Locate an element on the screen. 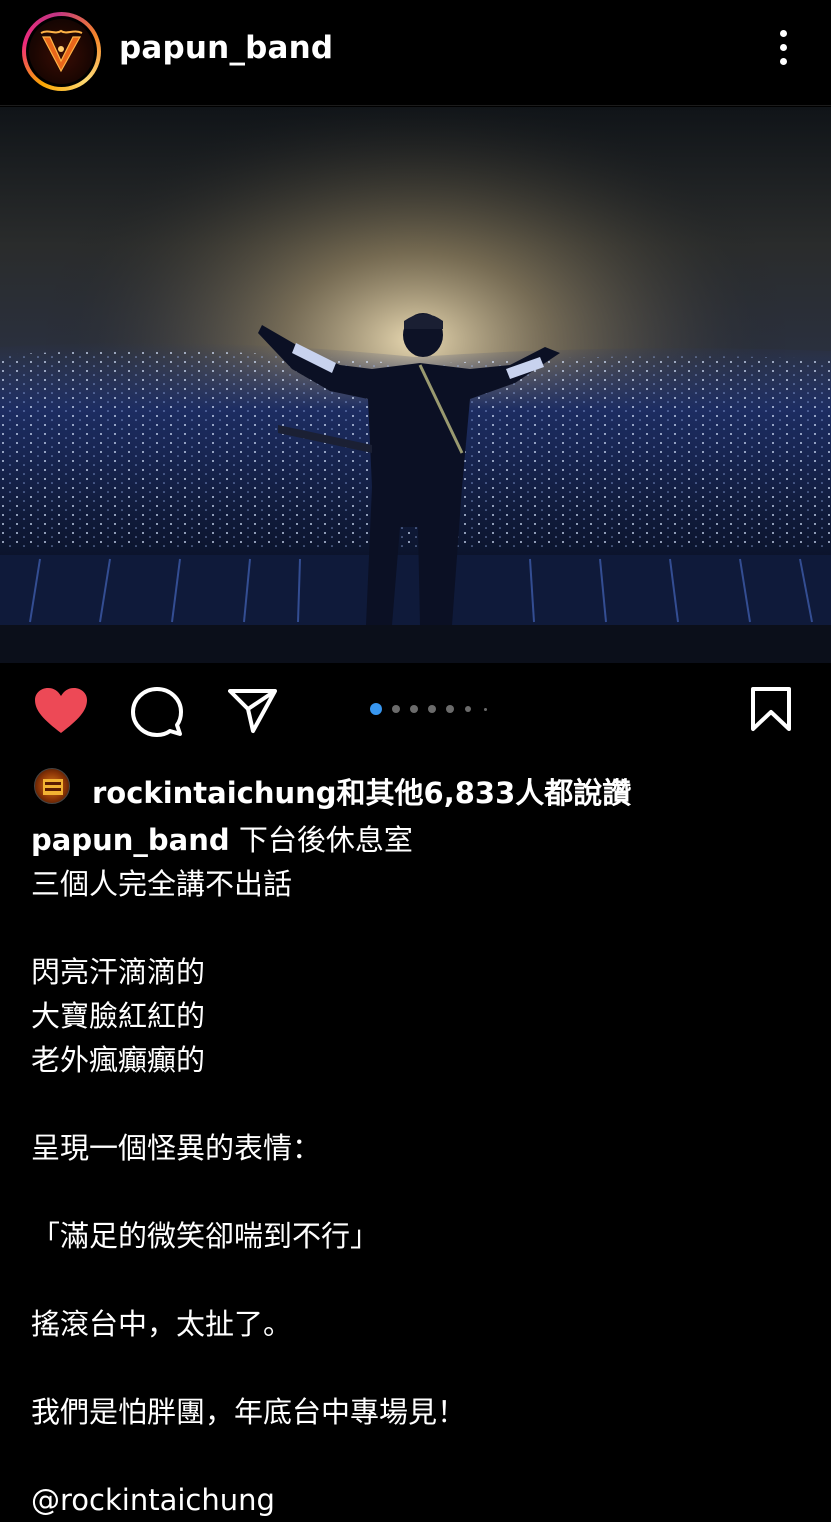  bookmark-icon is located at coordinates (771, 709).